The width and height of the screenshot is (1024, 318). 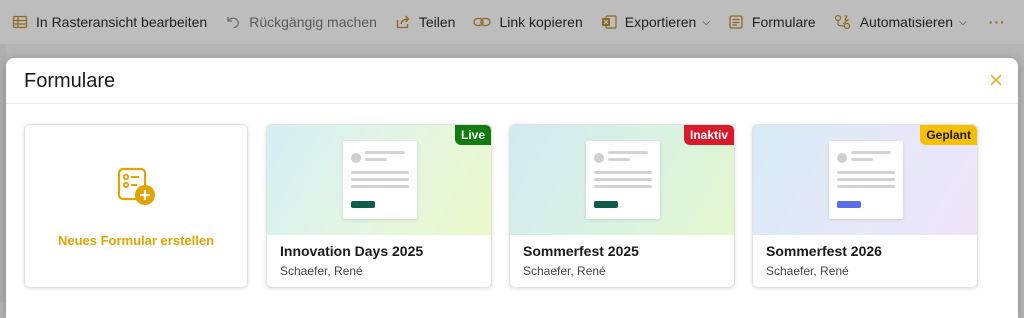 I want to click on share-button: Teilen, so click(x=425, y=22).